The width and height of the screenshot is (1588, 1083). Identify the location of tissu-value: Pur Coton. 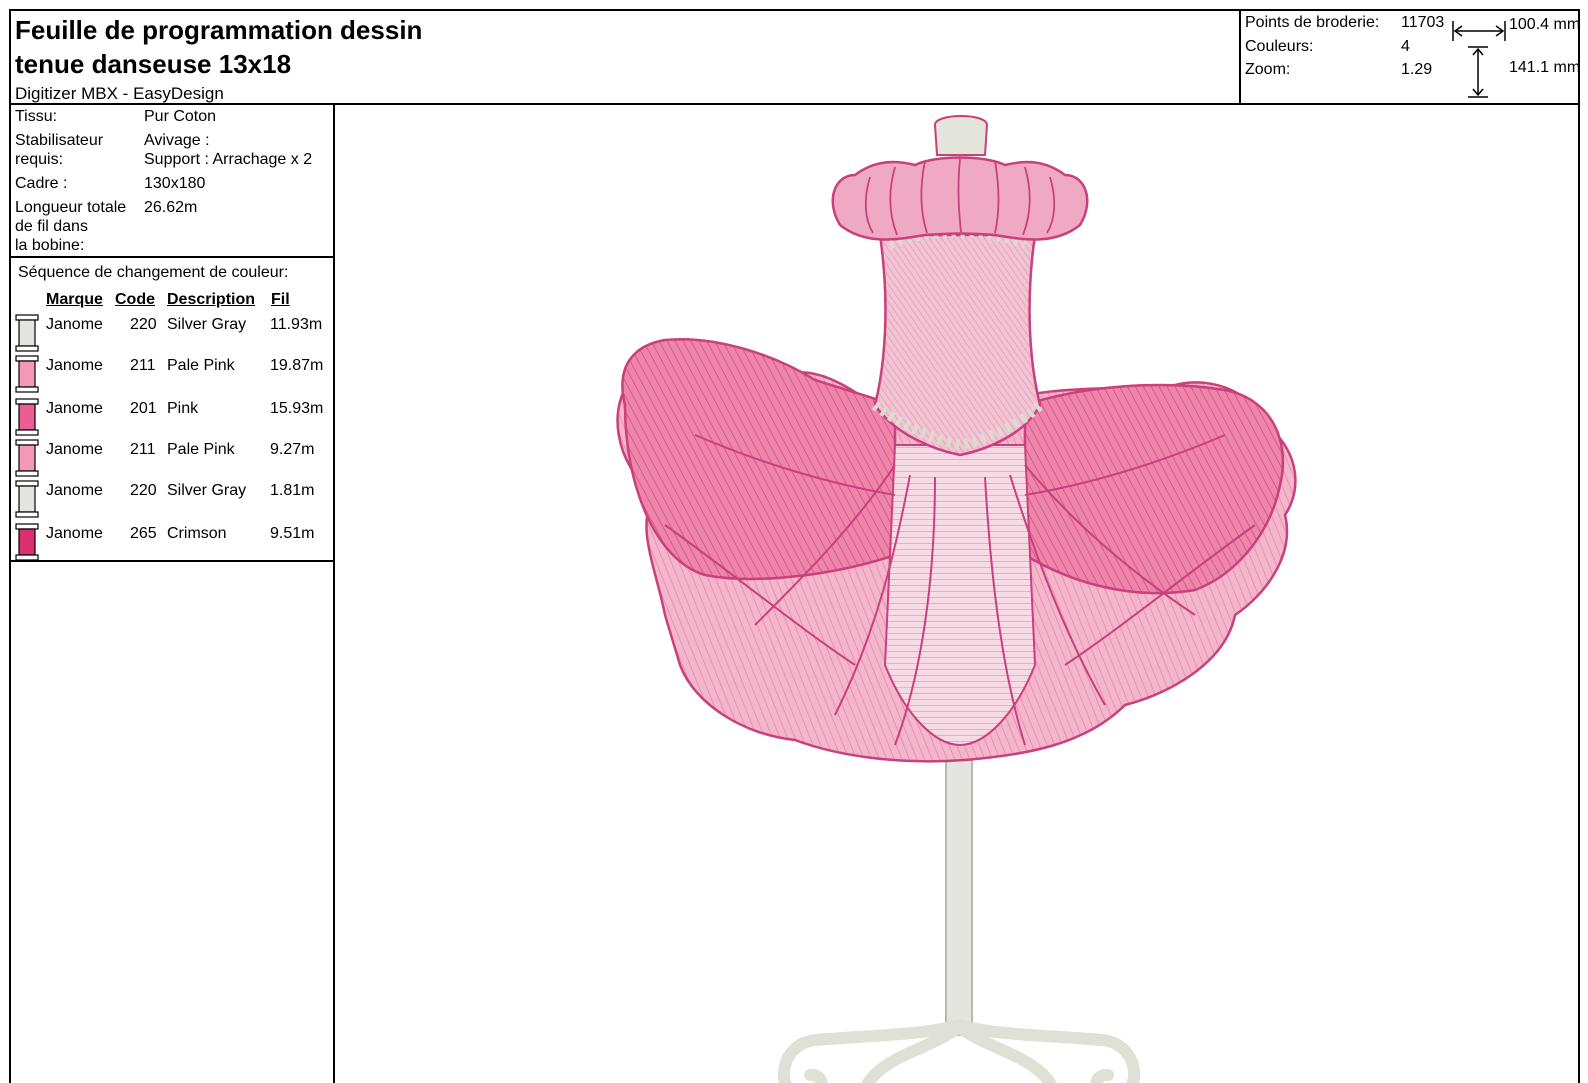
(180, 116).